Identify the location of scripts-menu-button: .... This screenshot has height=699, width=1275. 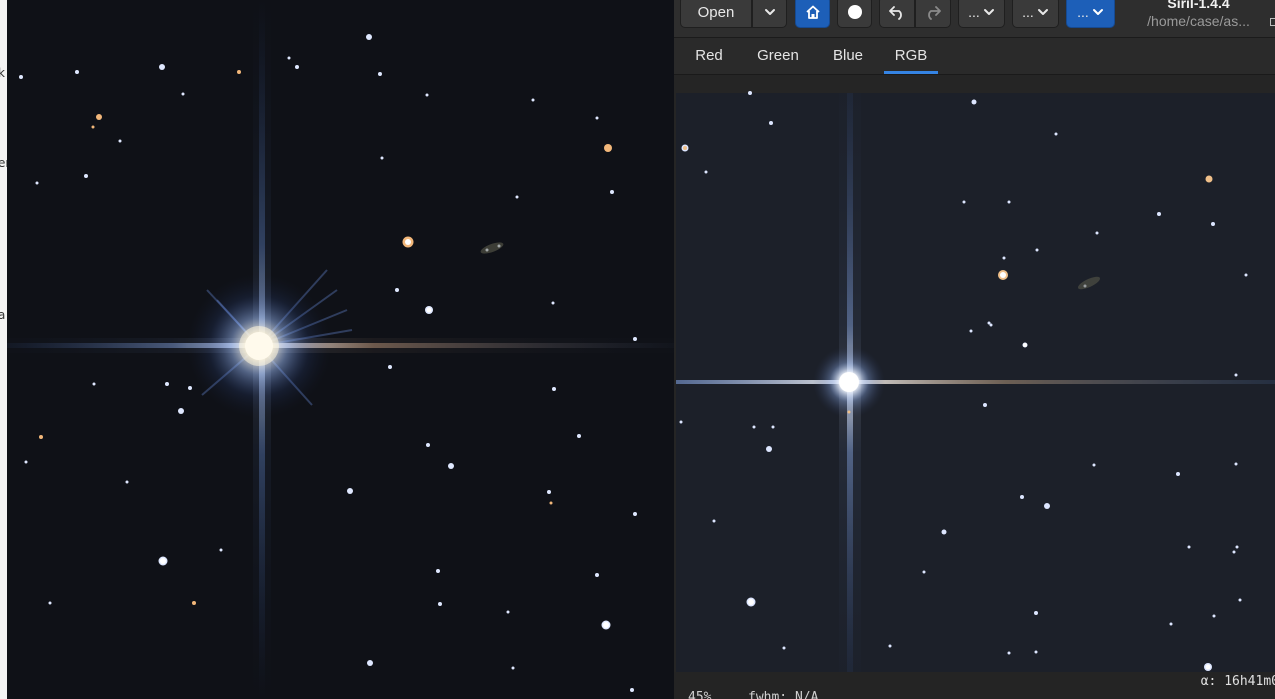
(1090, 14).